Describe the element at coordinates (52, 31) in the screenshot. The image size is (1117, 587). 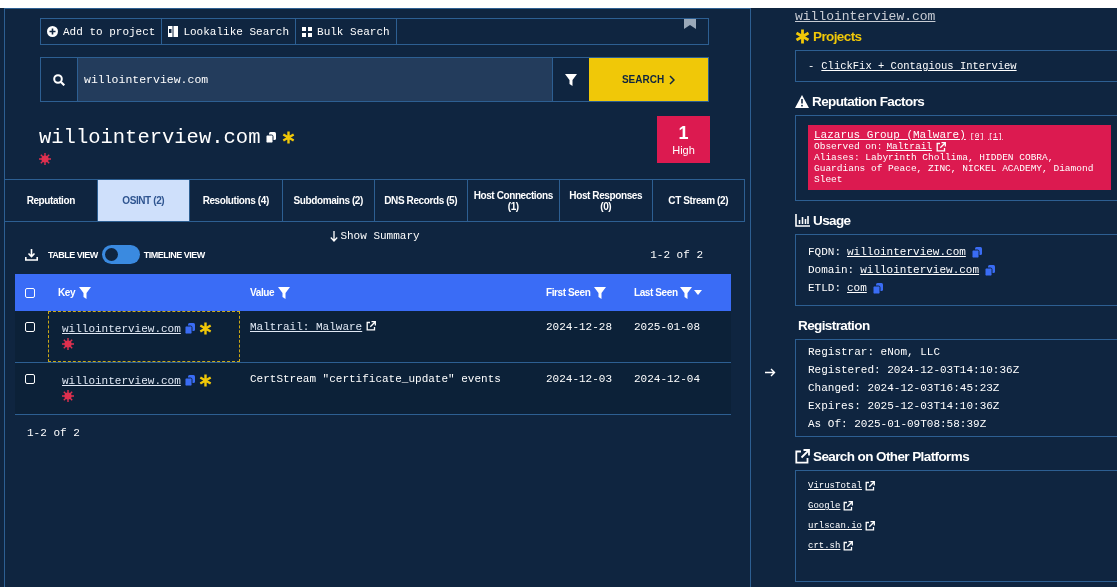
I see `plus-circle-icon` at that location.